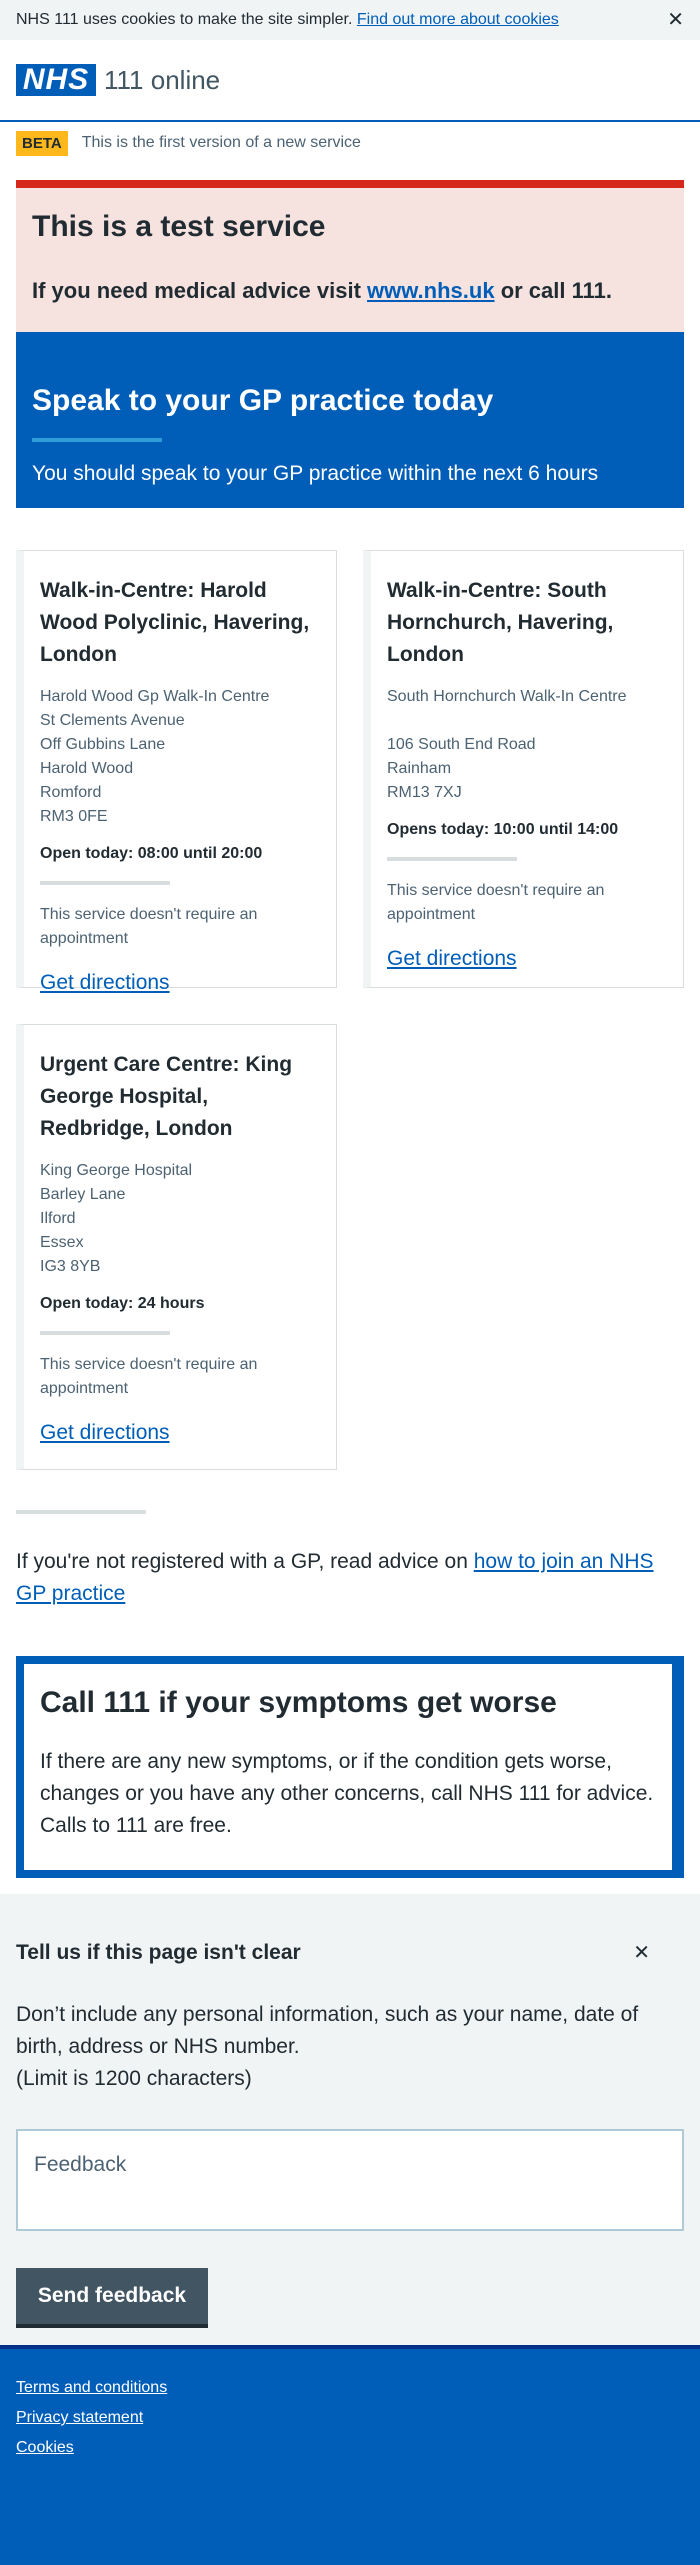 This screenshot has height=2565, width=700. Describe the element at coordinates (350, 2448) in the screenshot. I see `footer-link-cookies: Cookies` at that location.